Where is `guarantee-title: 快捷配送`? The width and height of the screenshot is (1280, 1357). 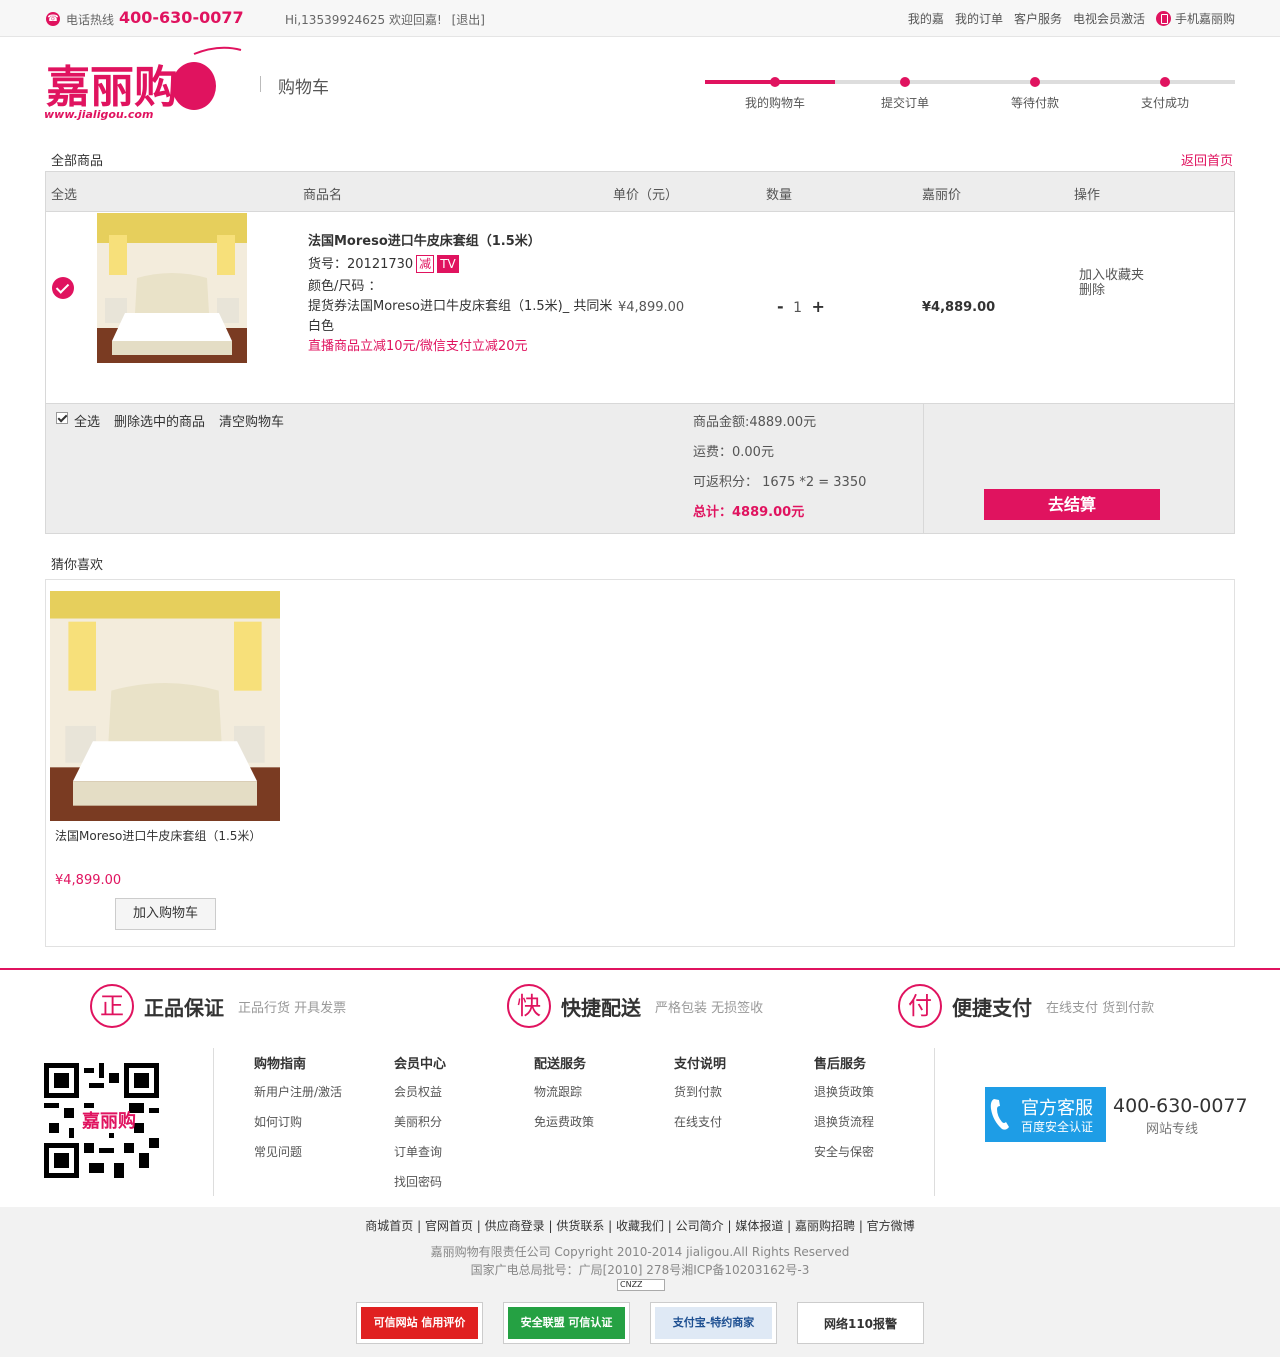
guarantee-title: 快捷配送 is located at coordinates (601, 1007).